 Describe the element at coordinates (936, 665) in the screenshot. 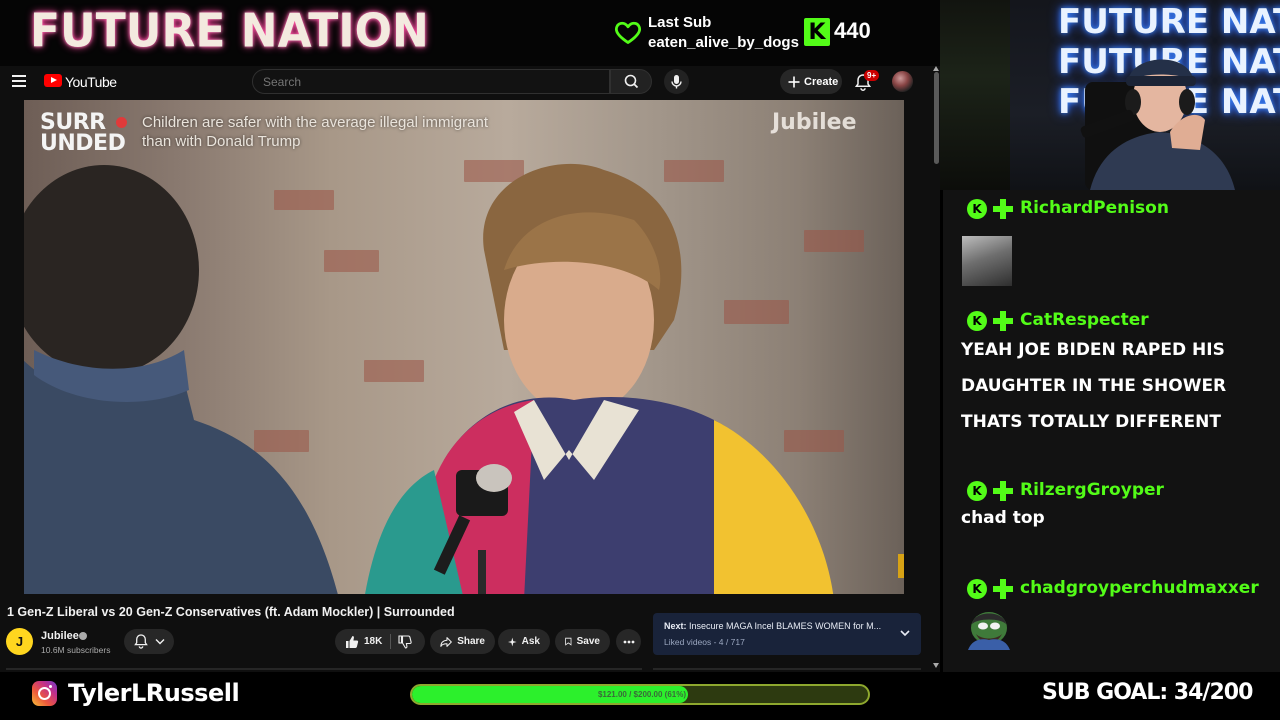

I see `scroll-down-arrow-icon` at that location.